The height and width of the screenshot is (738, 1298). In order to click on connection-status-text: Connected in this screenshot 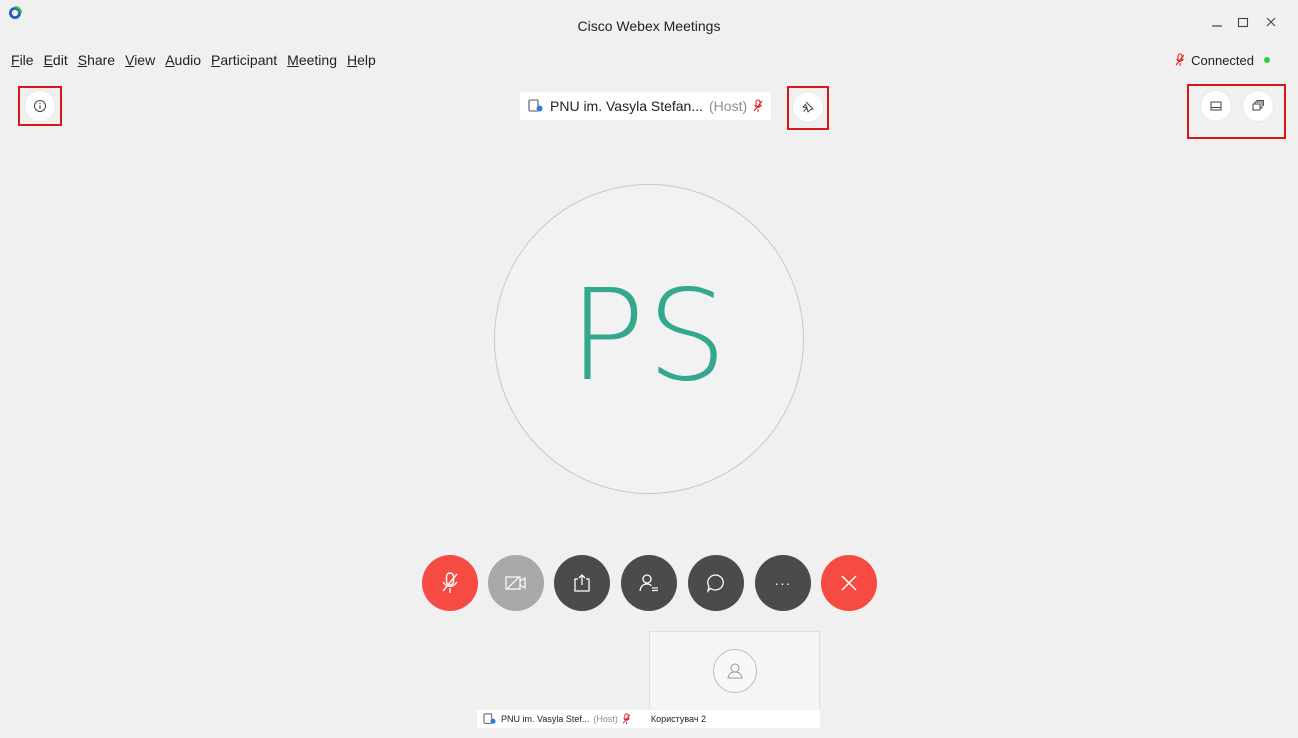, I will do `click(1222, 60)`.